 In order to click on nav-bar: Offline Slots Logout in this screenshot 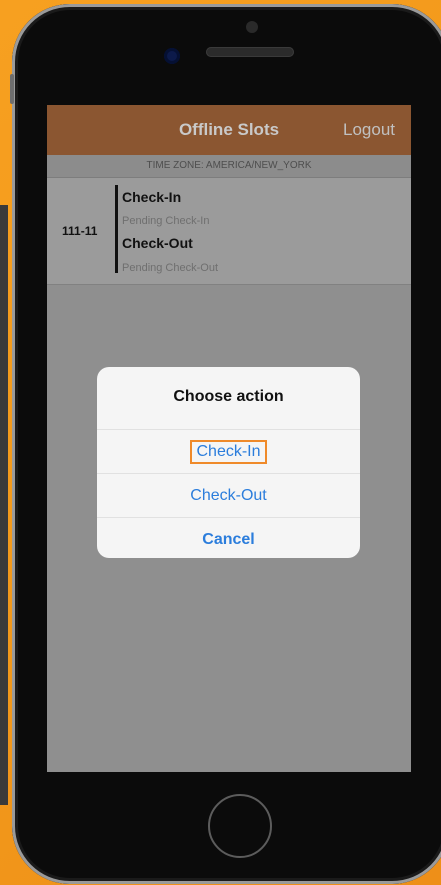, I will do `click(229, 130)`.